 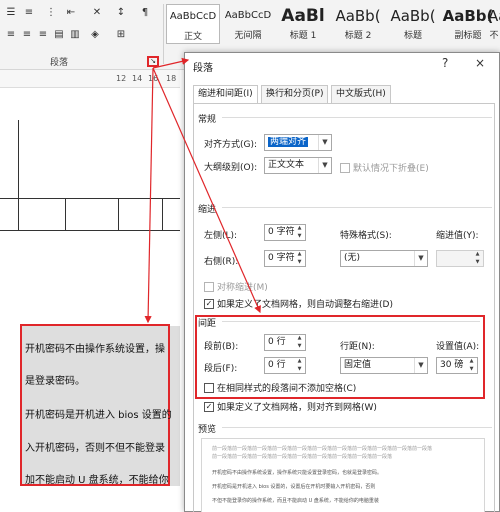 I want to click on arrow-to-text, so click(x=149, y=195).